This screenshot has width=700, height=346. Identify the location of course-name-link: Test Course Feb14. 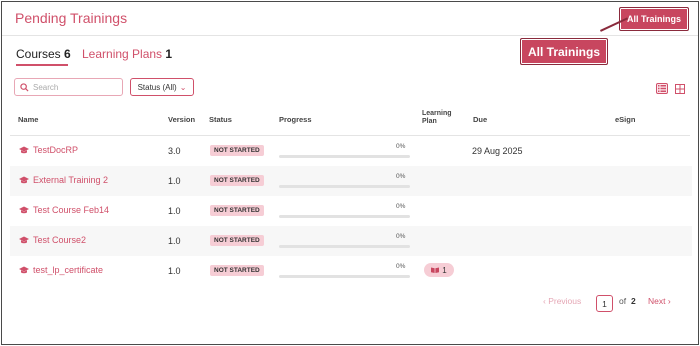
(64, 210).